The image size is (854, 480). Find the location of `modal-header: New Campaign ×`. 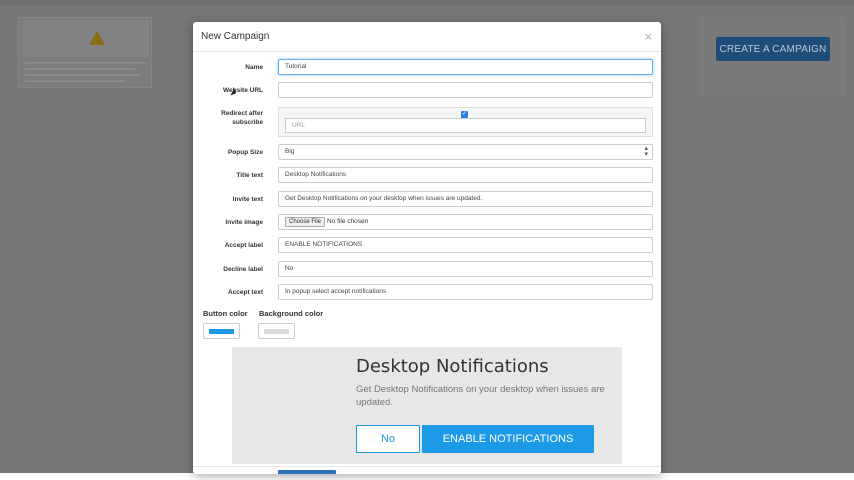

modal-header: New Campaign × is located at coordinates (427, 37).